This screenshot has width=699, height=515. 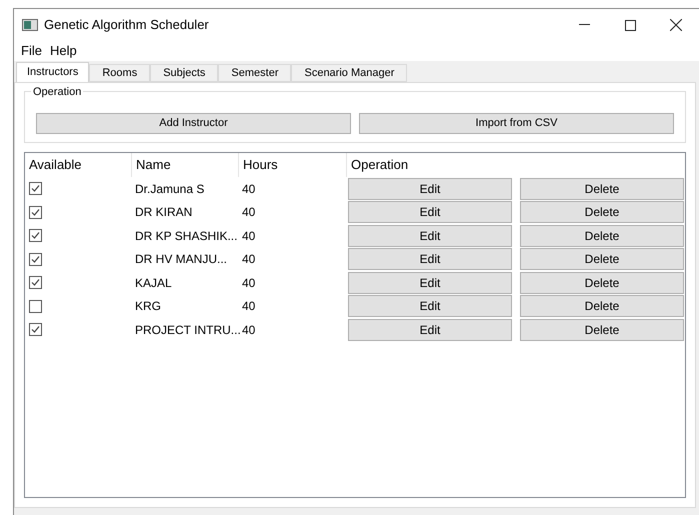 I want to click on action-button: Add Instructor, so click(x=193, y=123).